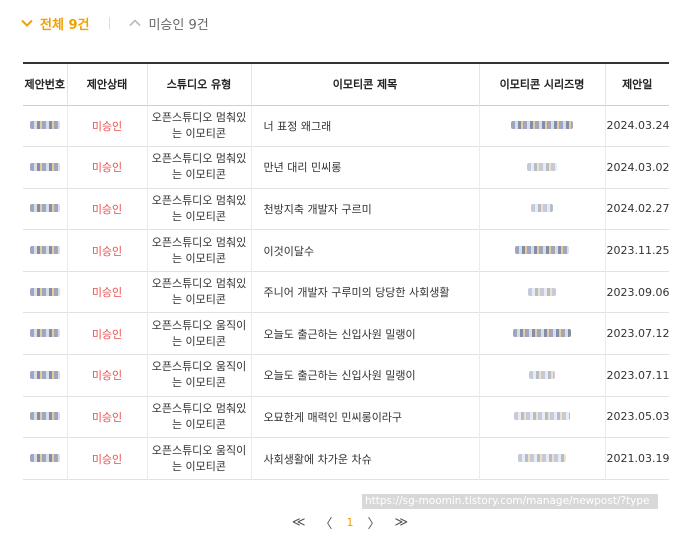  I want to click on date-cell: 2023.05.03, so click(636, 417).